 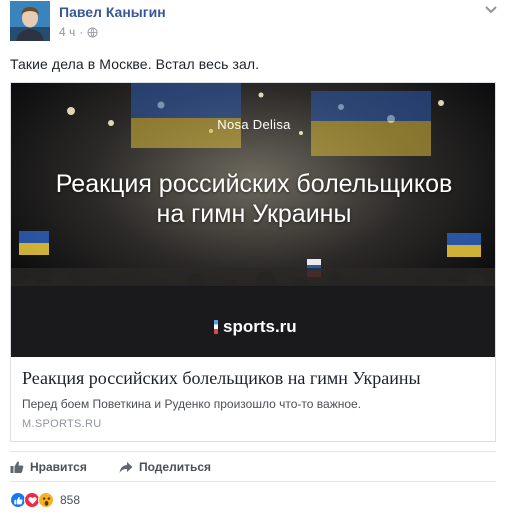 What do you see at coordinates (253, 466) in the screenshot?
I see `action-bar: Нравится Поделиться` at bounding box center [253, 466].